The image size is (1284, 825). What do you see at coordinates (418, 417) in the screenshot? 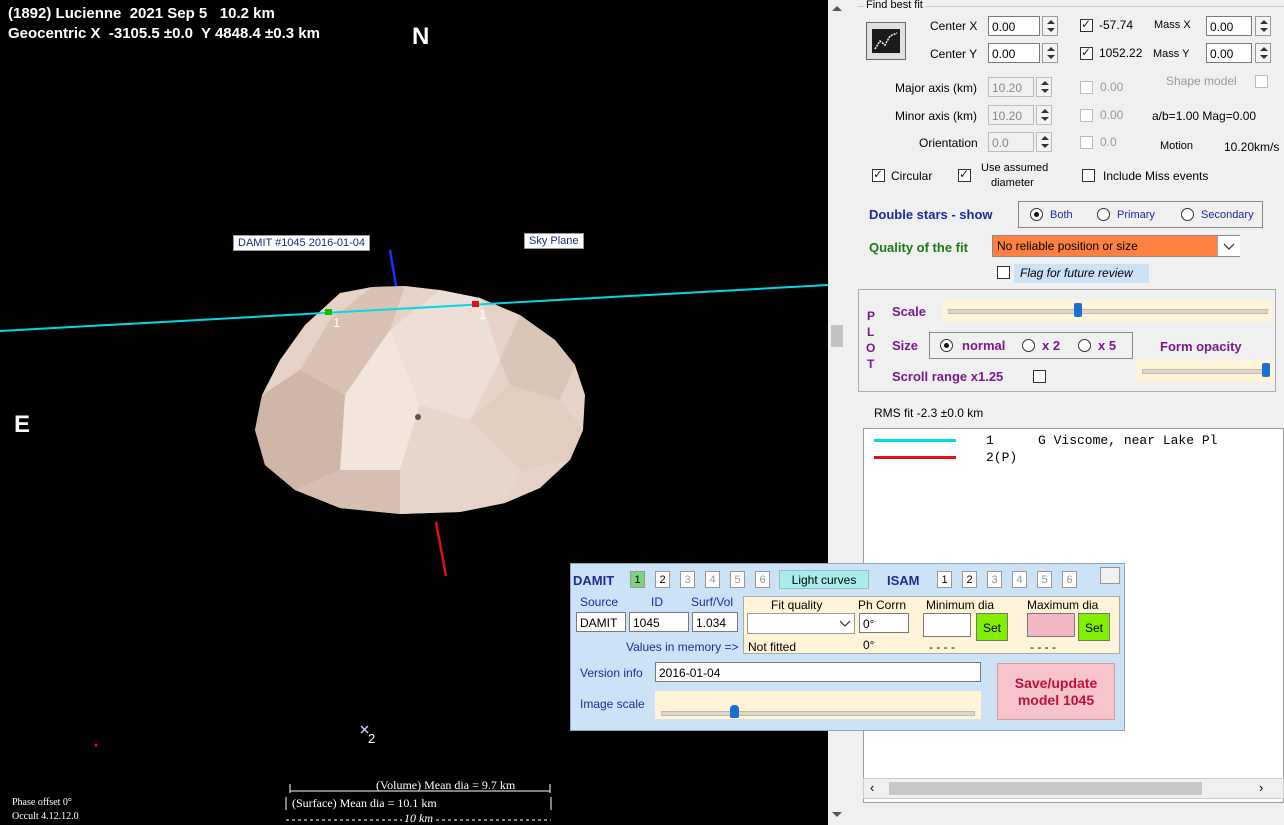
I see `asteroid-center-marker` at bounding box center [418, 417].